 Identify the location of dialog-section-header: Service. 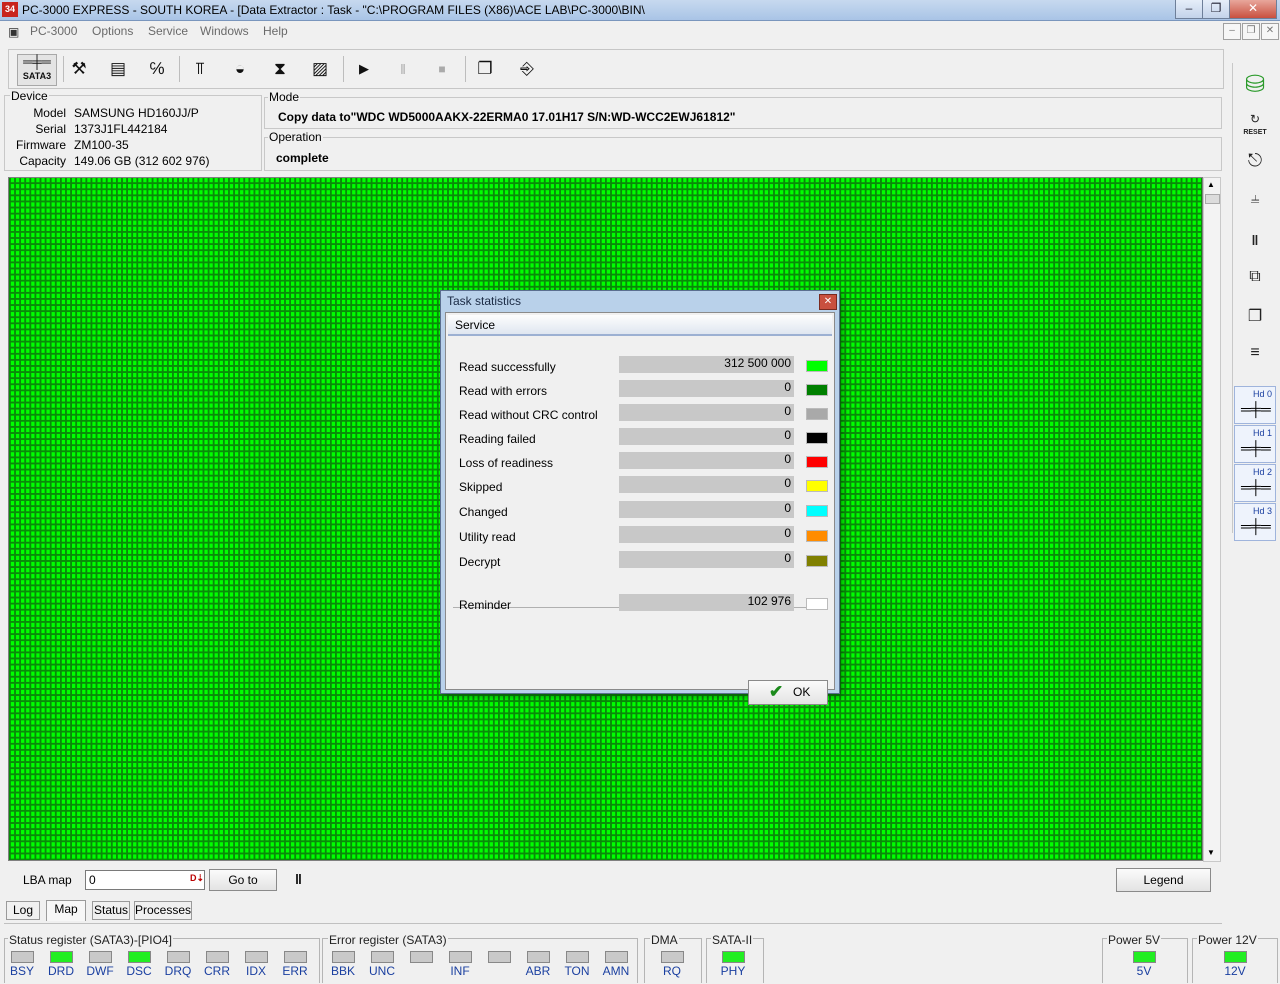
(640, 325).